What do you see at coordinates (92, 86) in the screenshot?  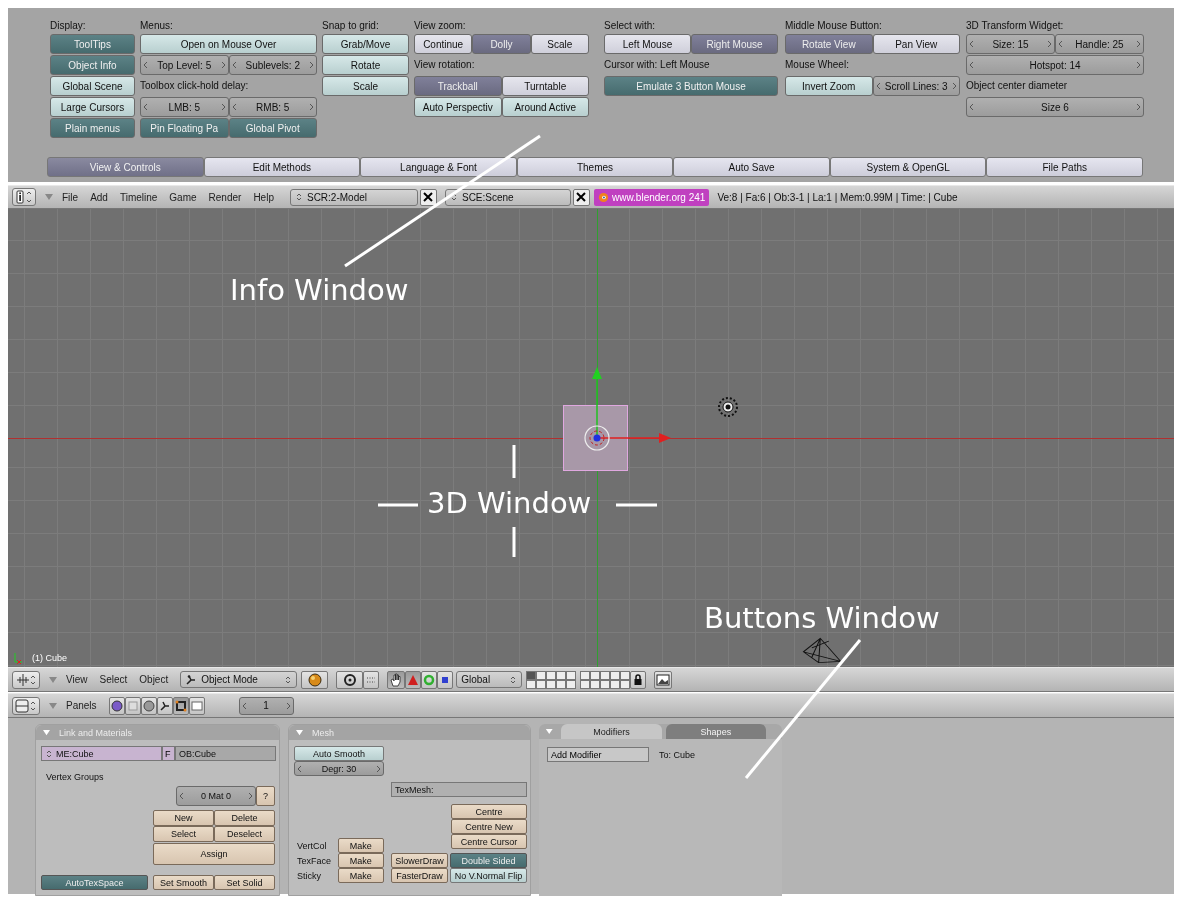 I see `toggle-button: Global Scene` at bounding box center [92, 86].